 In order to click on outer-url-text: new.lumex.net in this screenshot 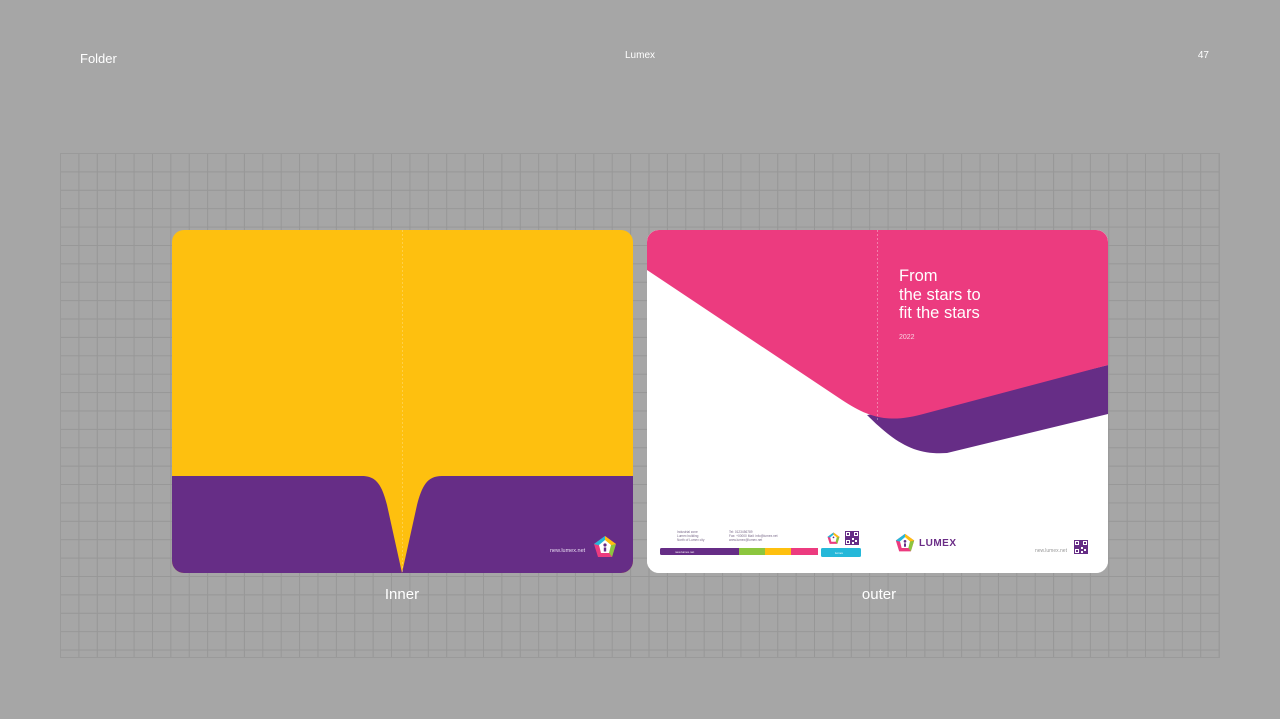, I will do `click(1051, 551)`.